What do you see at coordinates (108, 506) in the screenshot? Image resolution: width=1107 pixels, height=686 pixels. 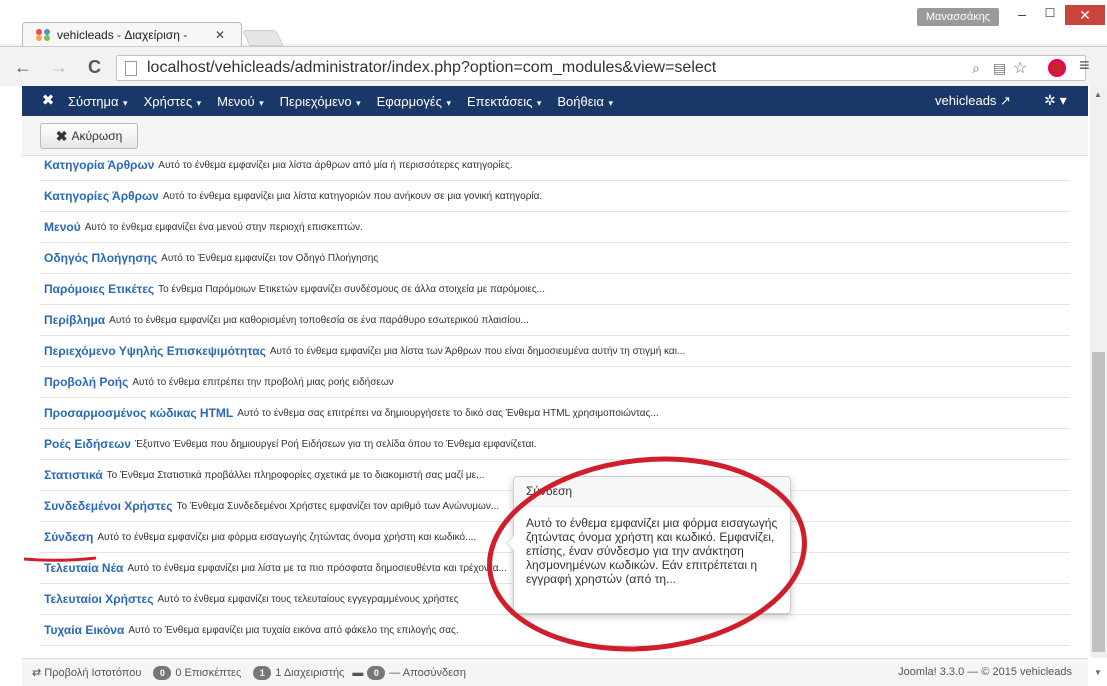 I see `module-link: Συνδεδεμένοι Χρήστες` at bounding box center [108, 506].